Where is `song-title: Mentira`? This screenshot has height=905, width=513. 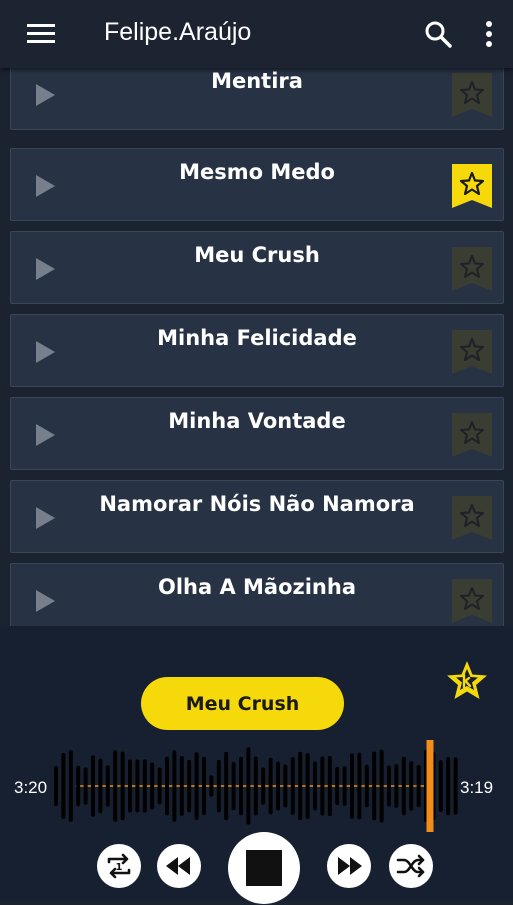
song-title: Mentira is located at coordinates (257, 81).